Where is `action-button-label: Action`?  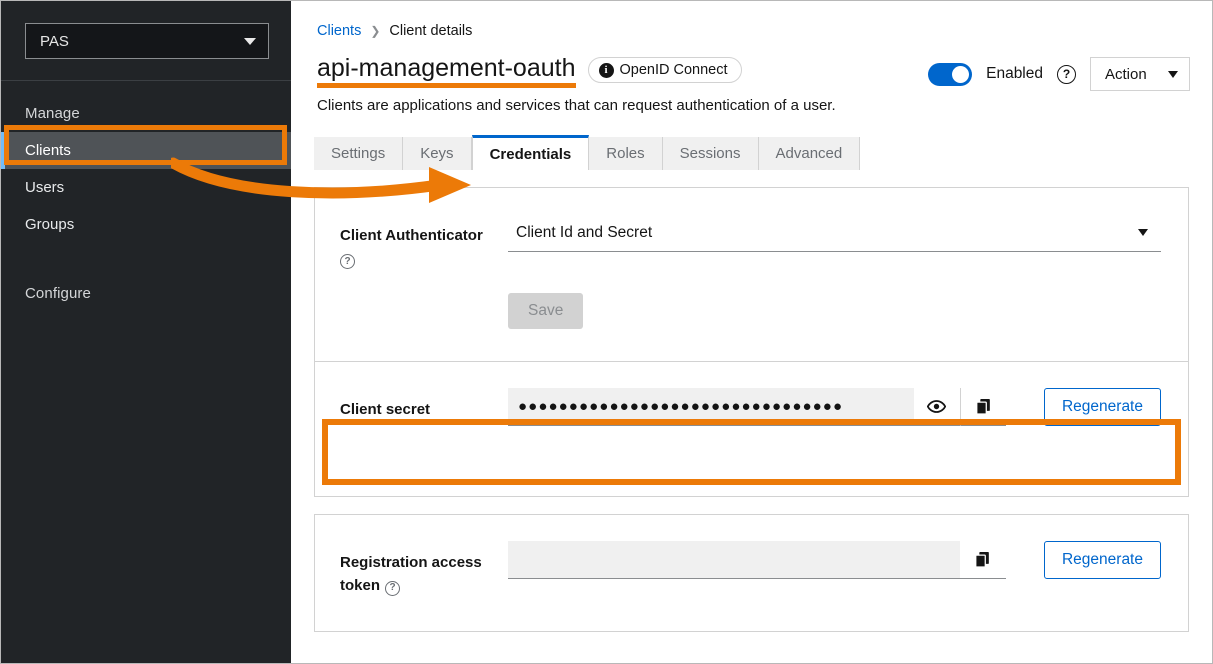 action-button-label: Action is located at coordinates (1126, 74).